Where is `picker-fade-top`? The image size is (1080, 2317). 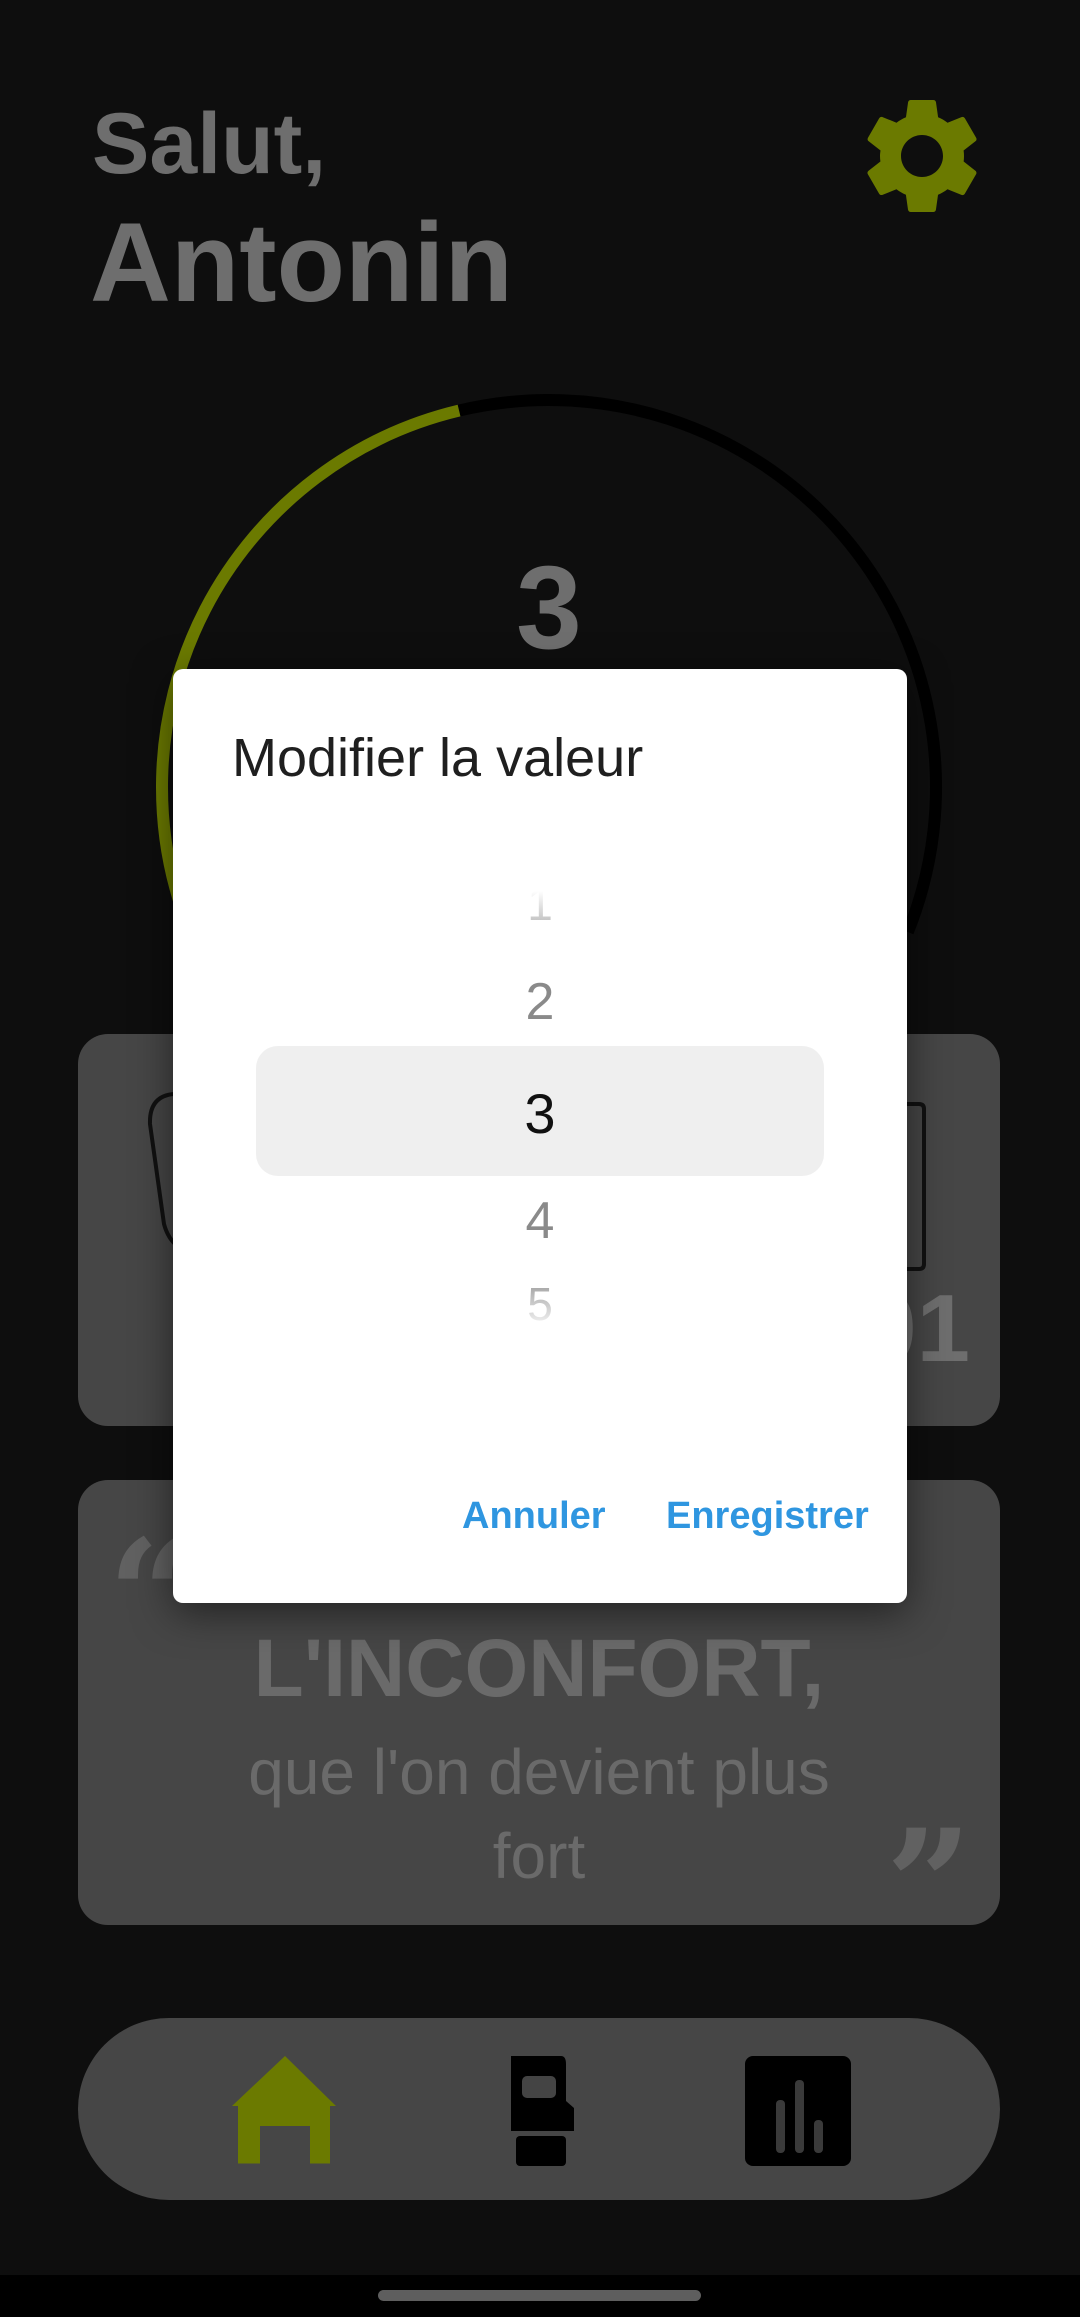
picker-fade-top is located at coordinates (540, 921).